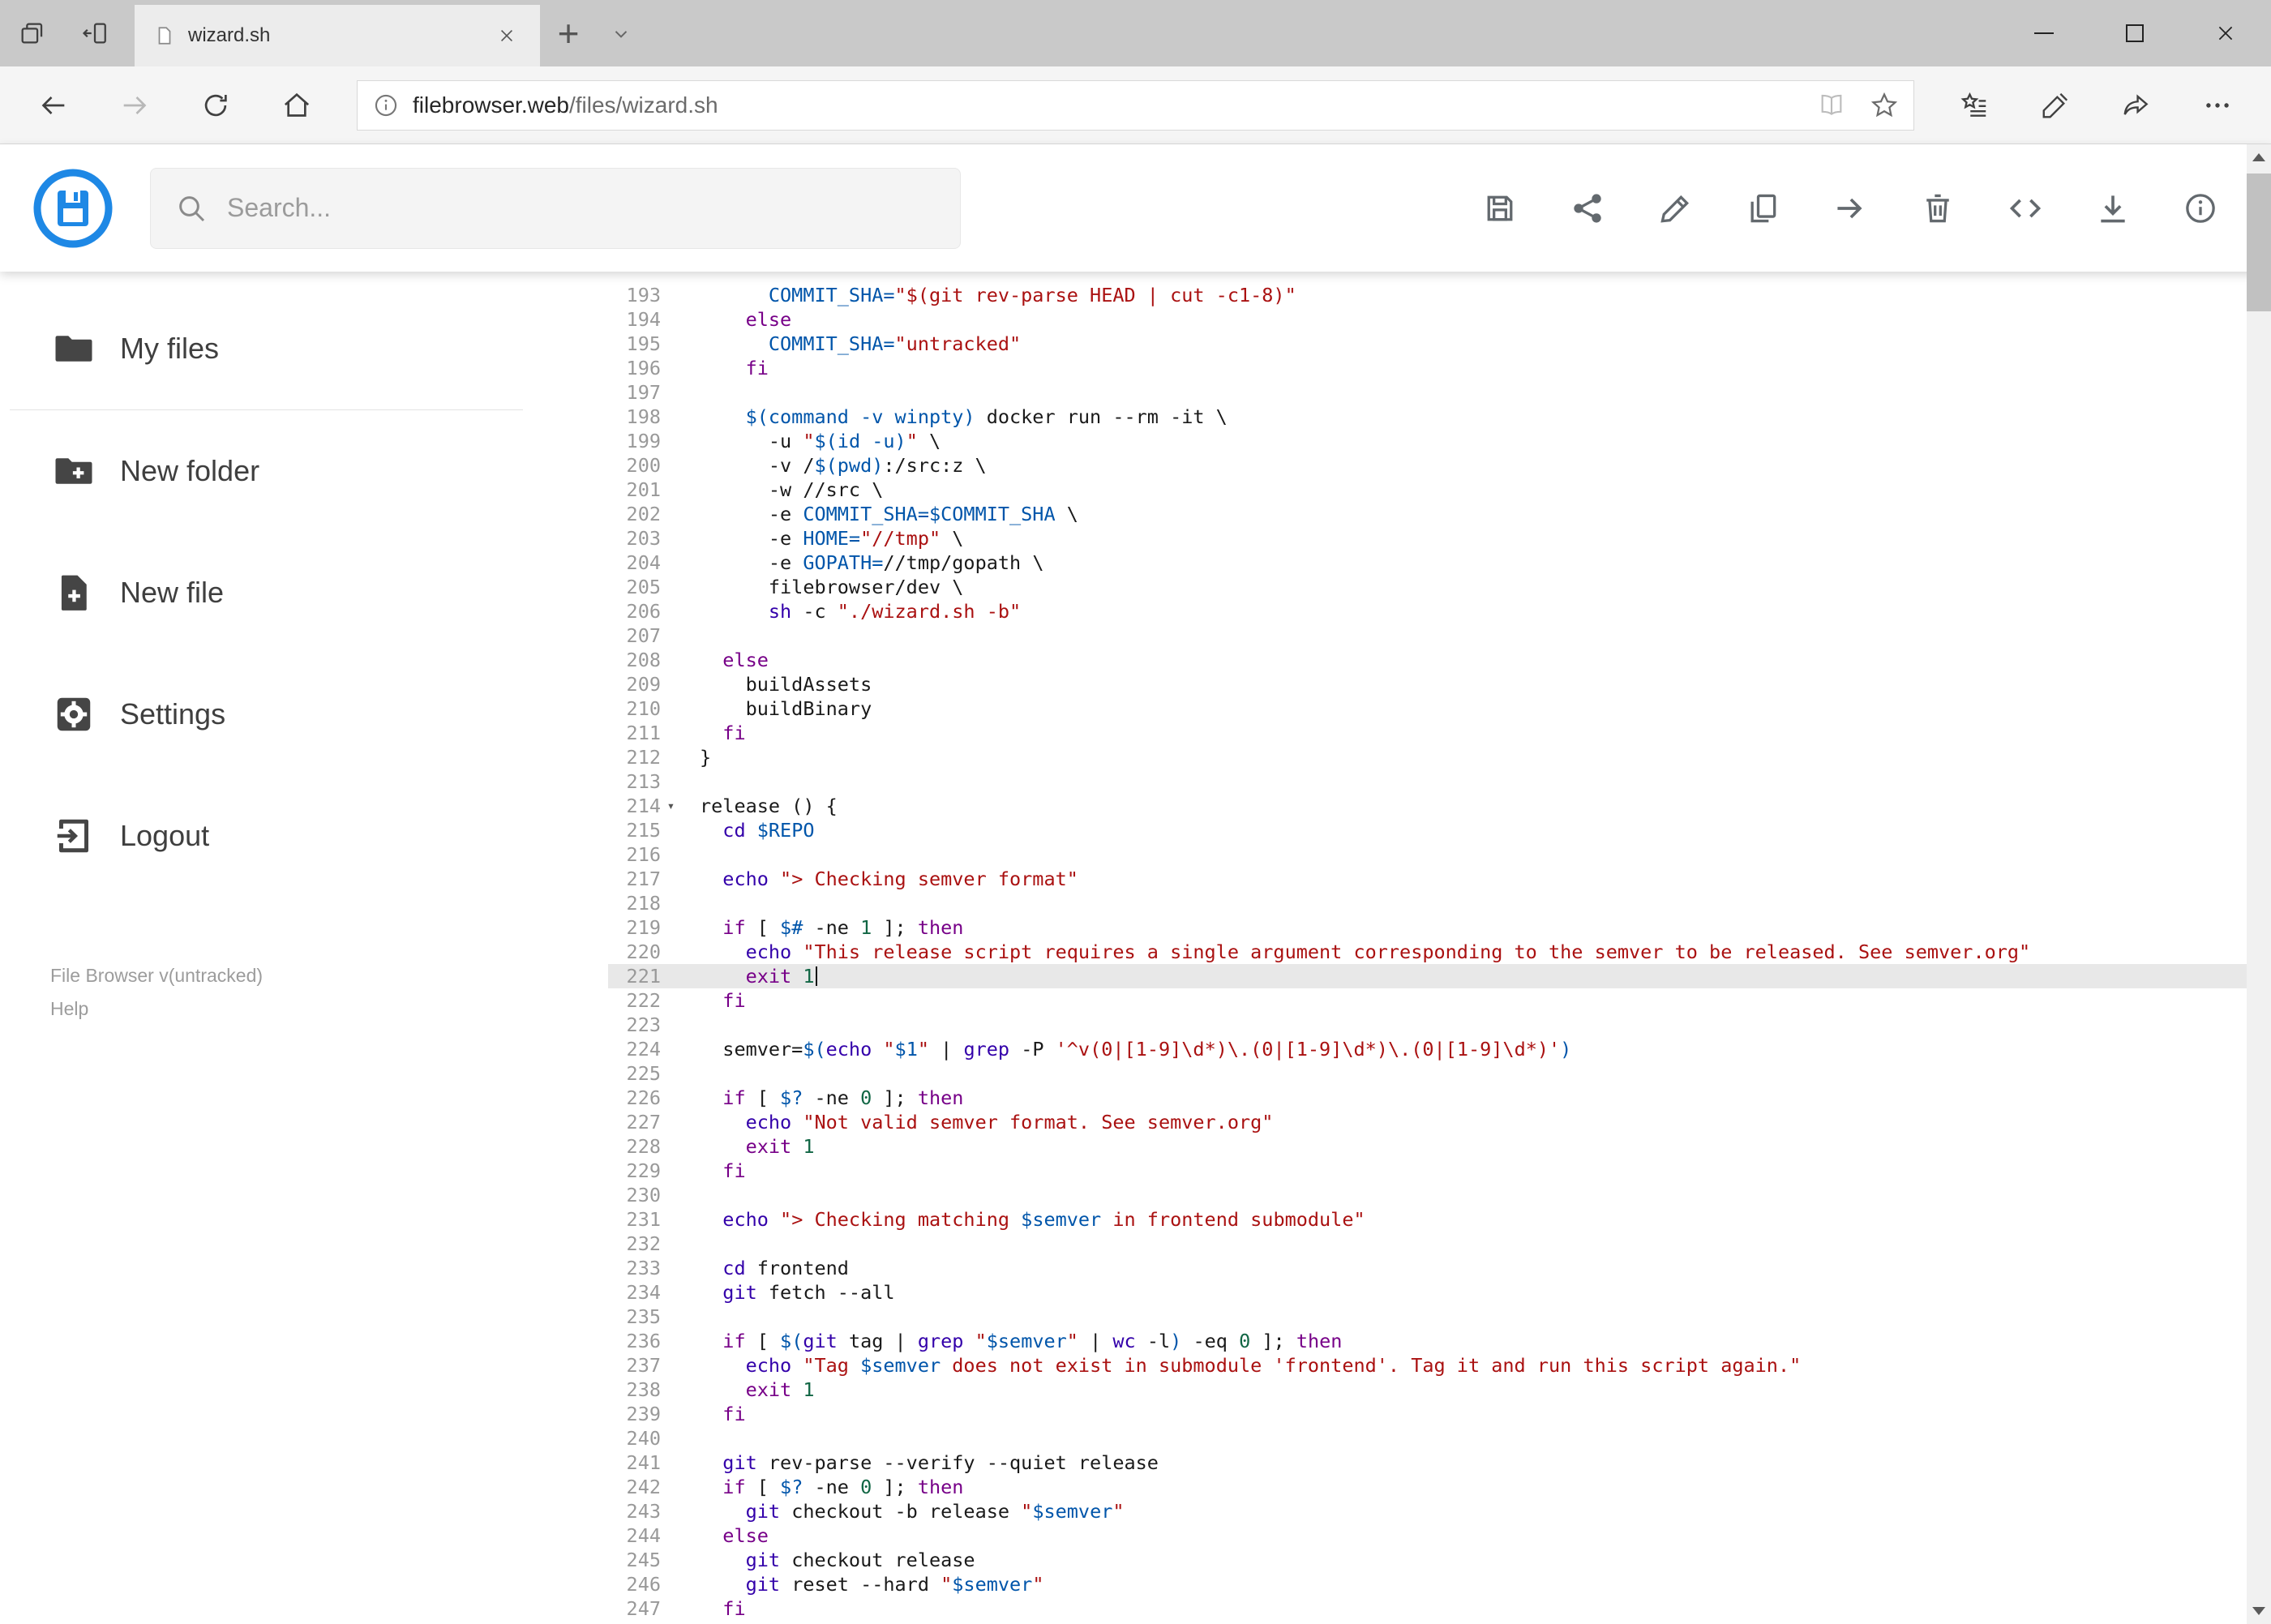  What do you see at coordinates (215, 105) in the screenshot?
I see `refresh-button` at bounding box center [215, 105].